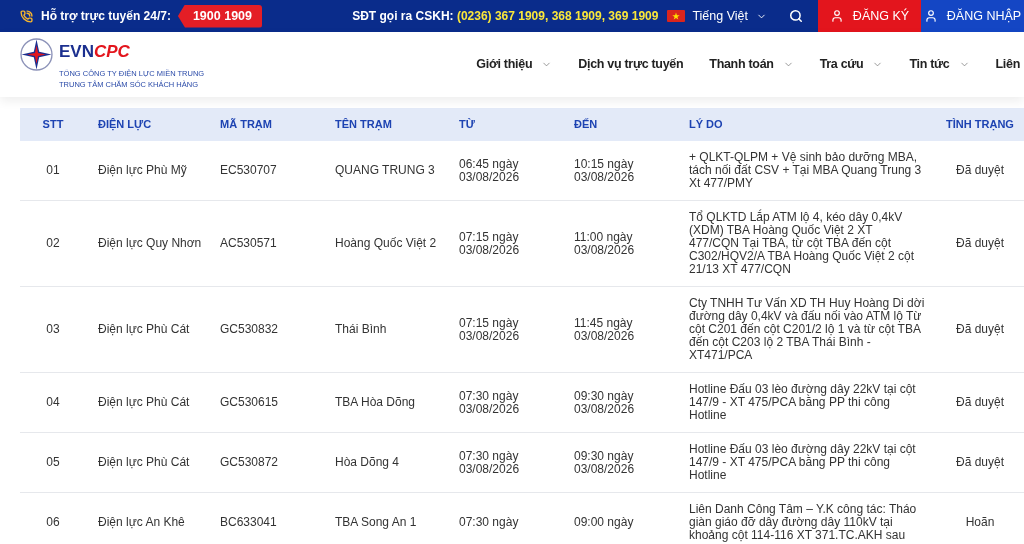  I want to click on row-number: 02, so click(53, 243).